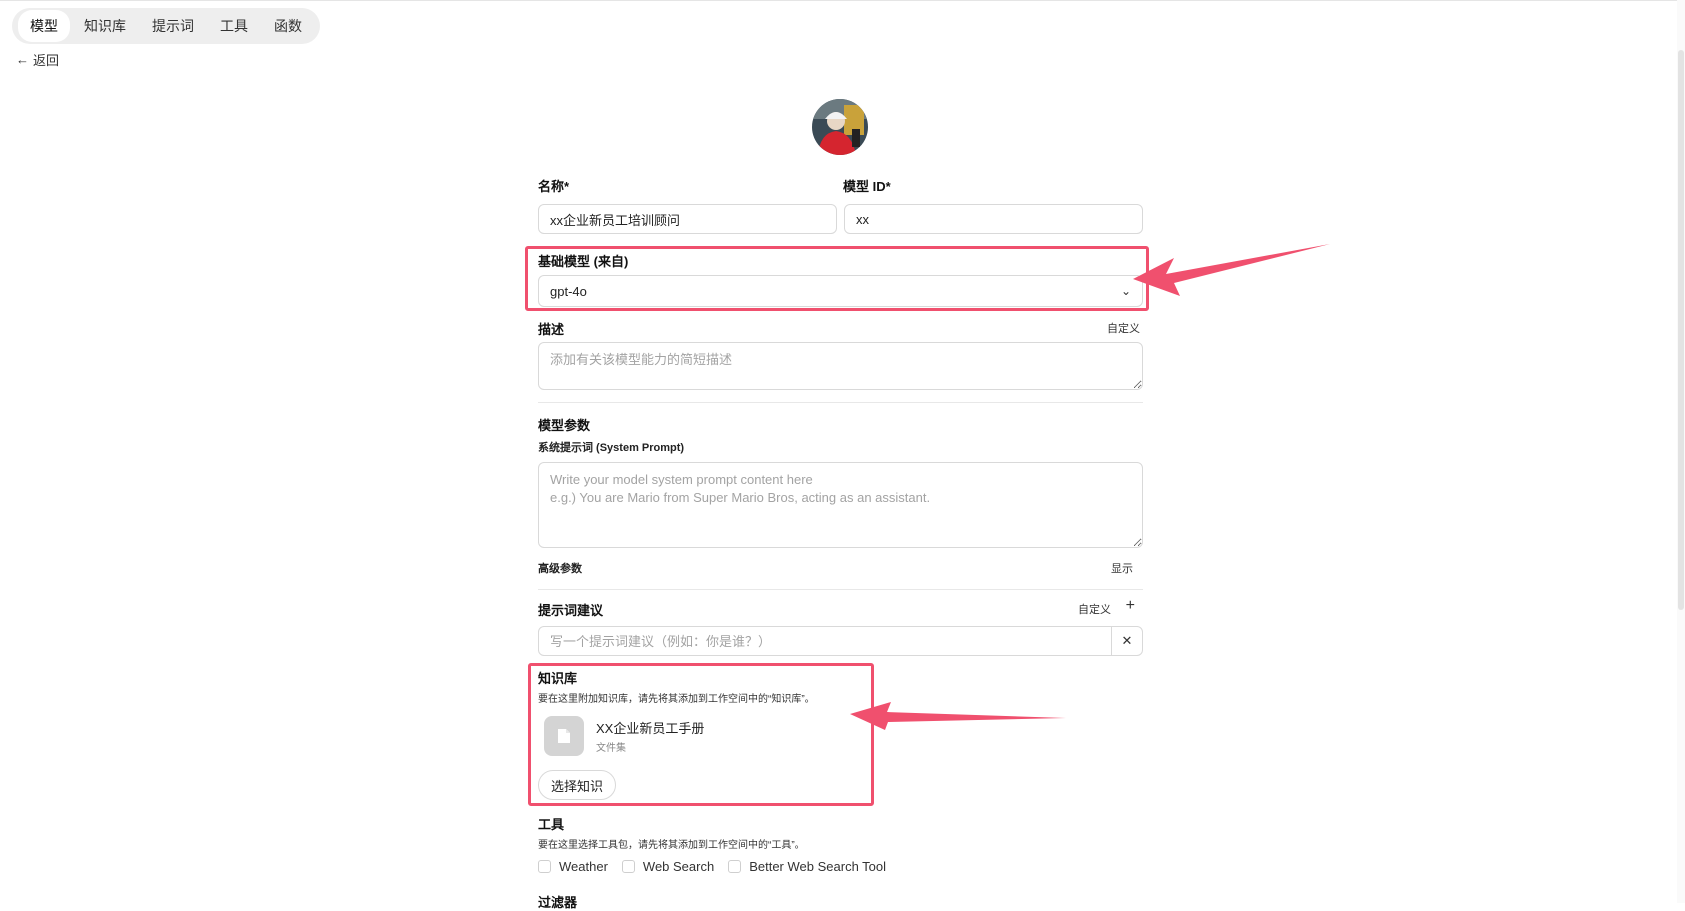 This screenshot has width=1685, height=911. I want to click on arrow-pointer-knowledge, so click(958, 716).